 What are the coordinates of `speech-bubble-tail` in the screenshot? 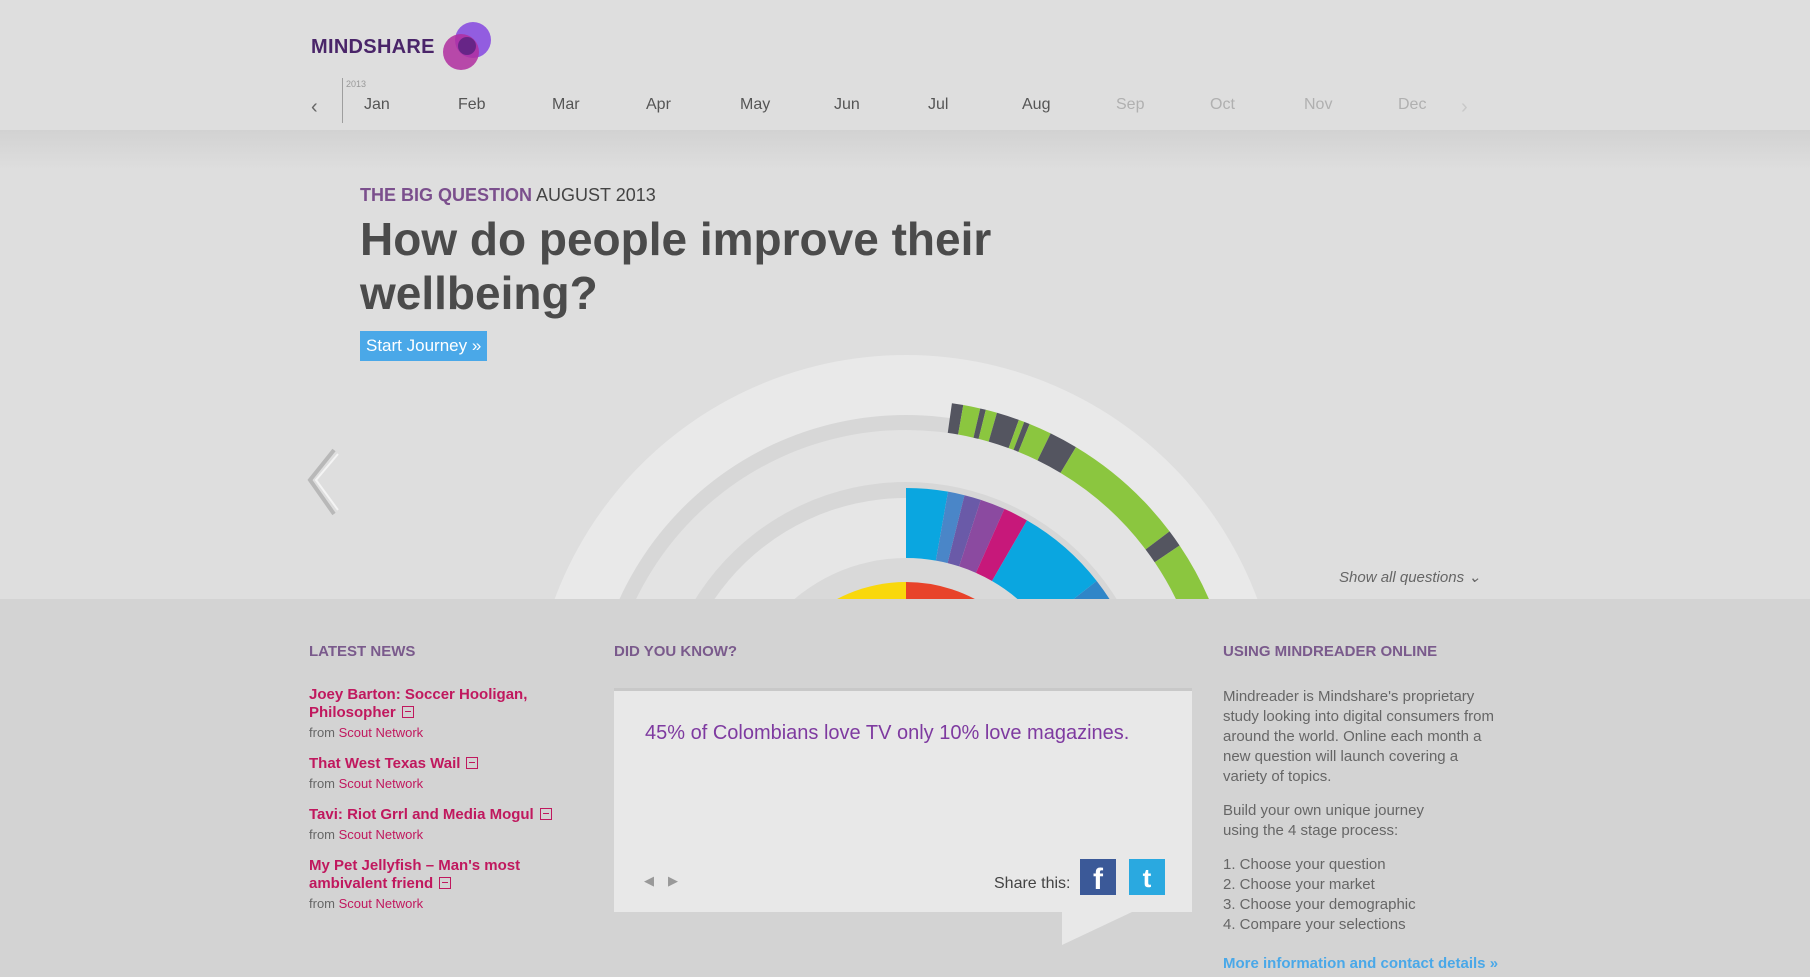 It's located at (1097, 928).